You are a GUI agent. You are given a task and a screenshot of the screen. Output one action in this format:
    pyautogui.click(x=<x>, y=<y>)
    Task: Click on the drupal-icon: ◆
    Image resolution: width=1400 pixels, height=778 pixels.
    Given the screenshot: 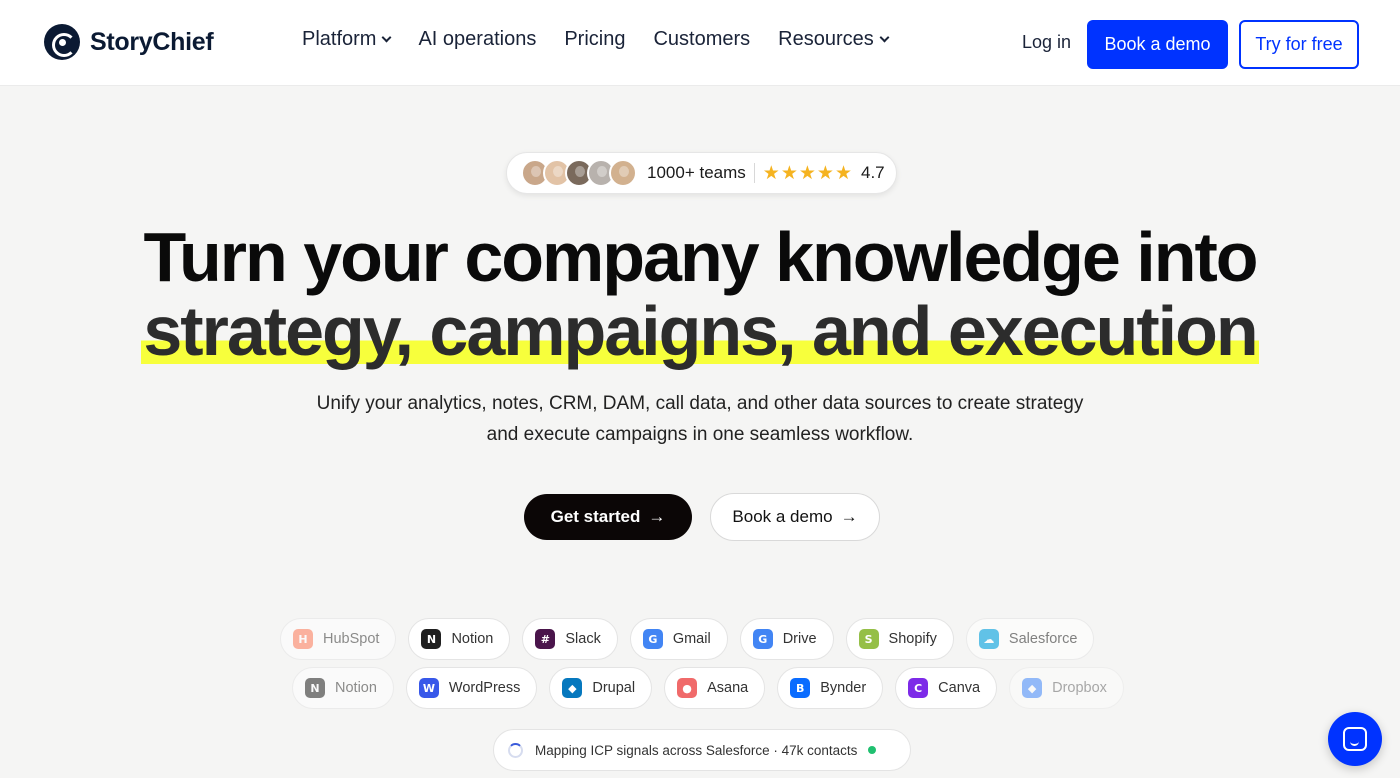 What is the action you would take?
    pyautogui.click(x=572, y=688)
    